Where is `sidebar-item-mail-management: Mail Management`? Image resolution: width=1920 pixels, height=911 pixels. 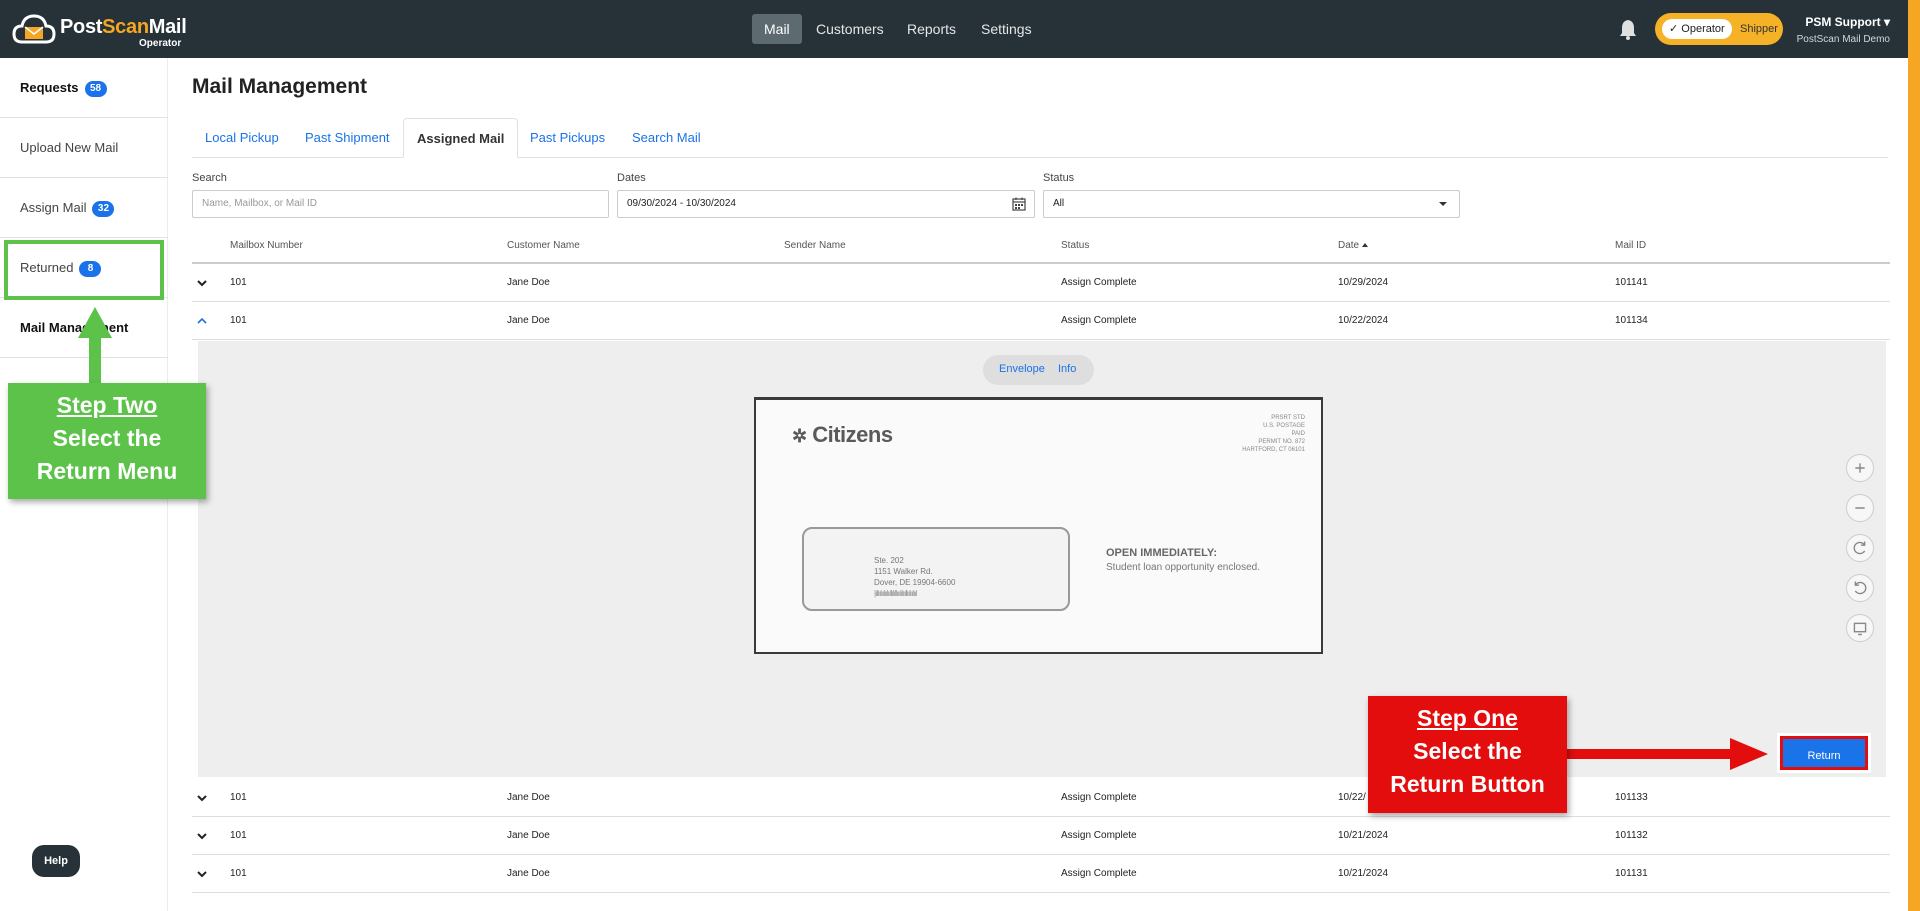
sidebar-item-mail-management: Mail Management is located at coordinates (84, 328).